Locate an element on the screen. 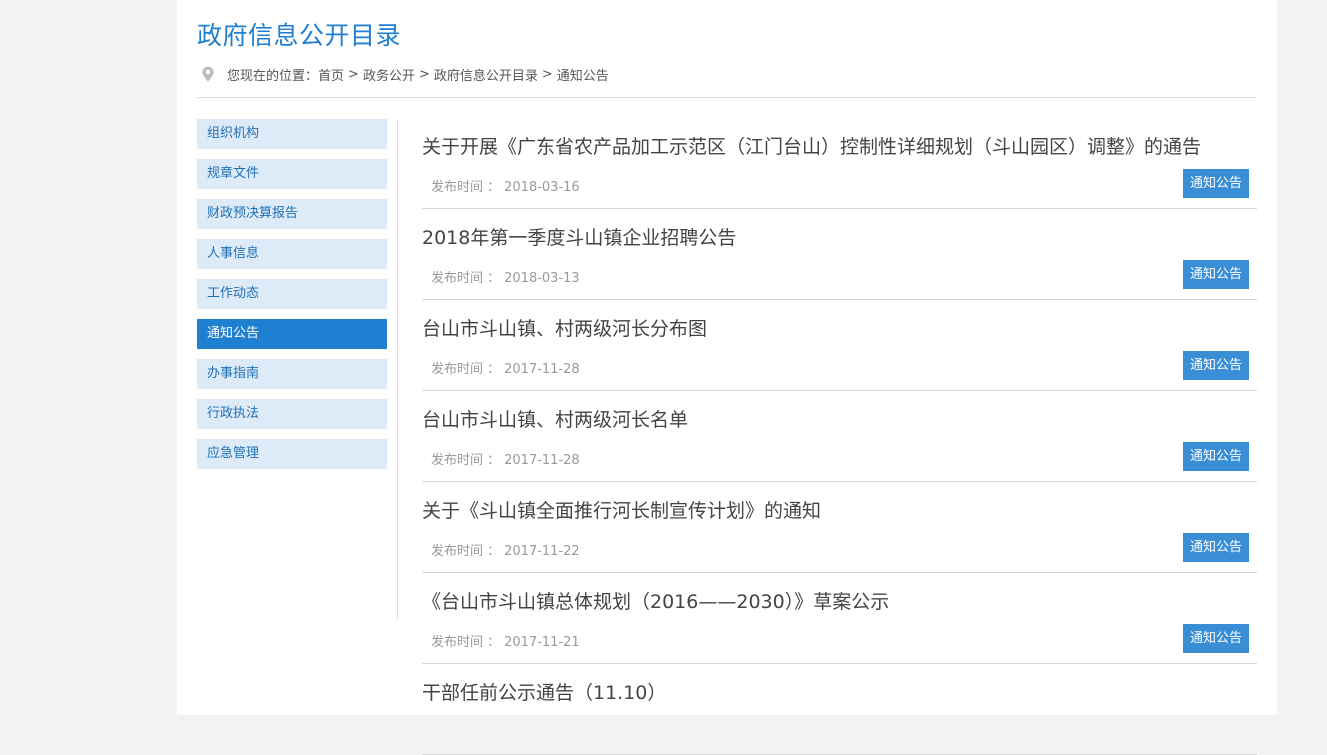 Image resolution: width=1327 pixels, height=755 pixels. sidebar-item-emergency: 应急管理 is located at coordinates (292, 454).